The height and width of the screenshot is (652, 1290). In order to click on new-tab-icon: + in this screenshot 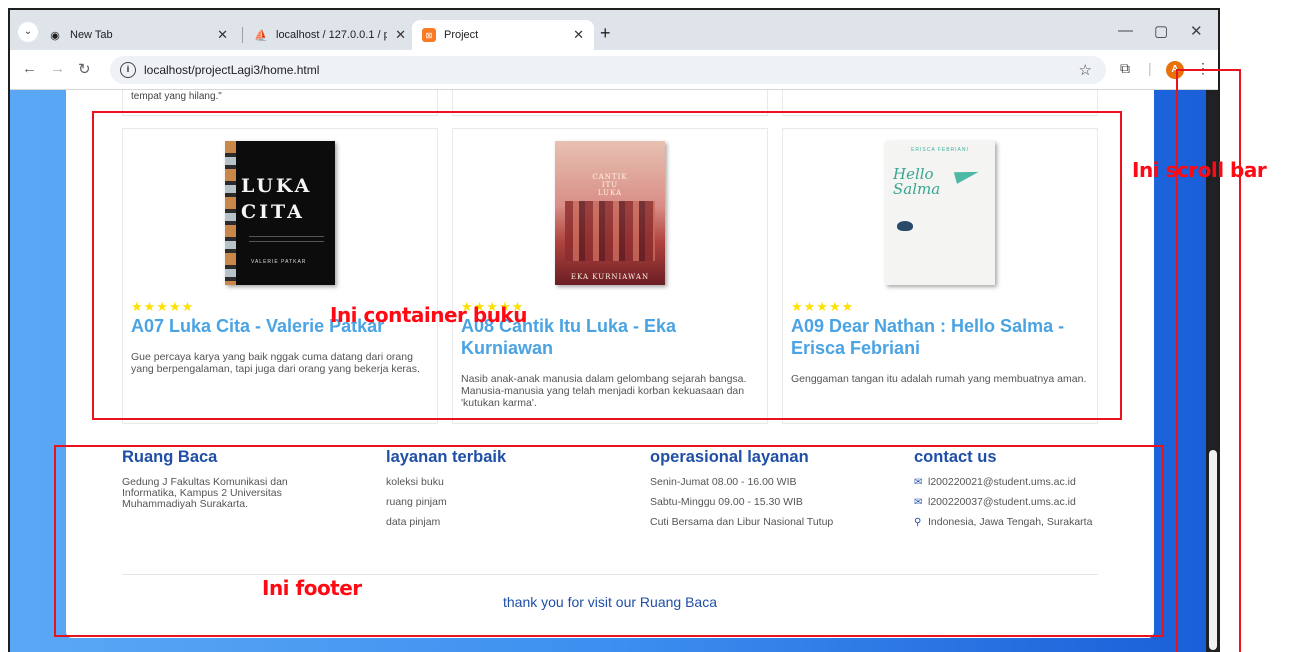, I will do `click(605, 33)`.